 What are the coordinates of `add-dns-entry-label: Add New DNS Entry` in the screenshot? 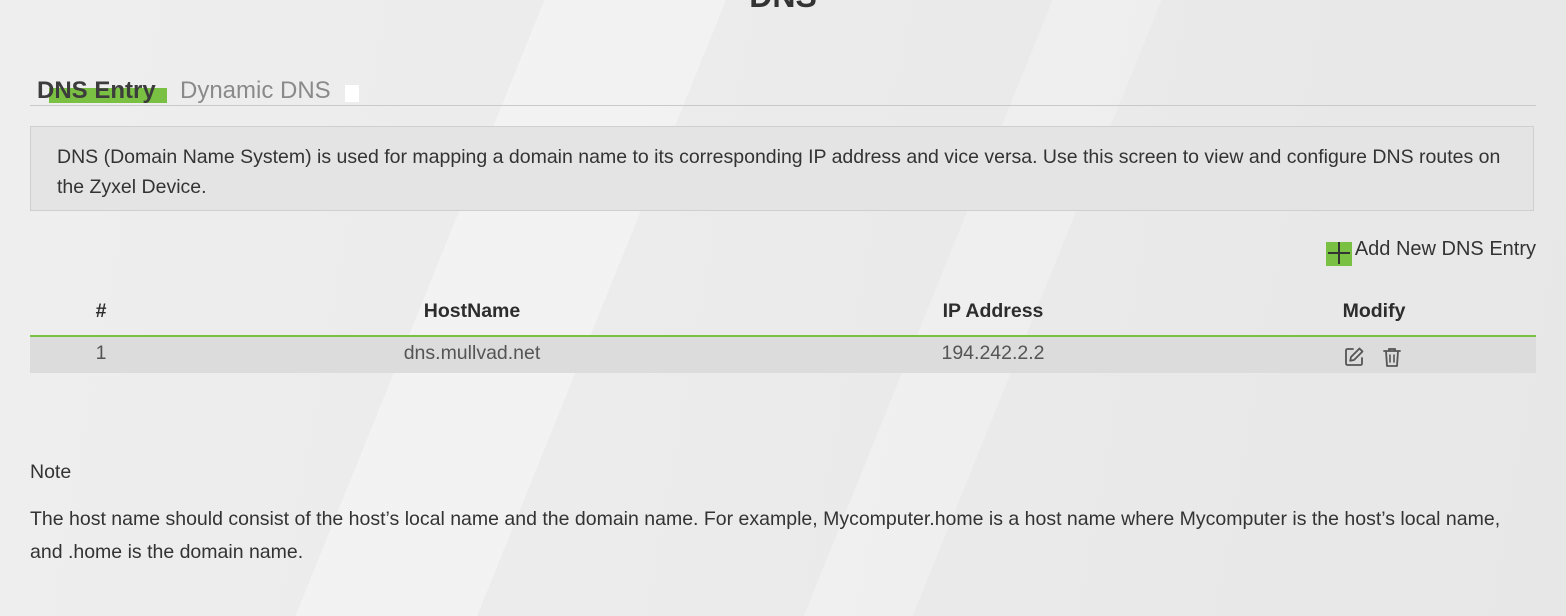 It's located at (1445, 248).